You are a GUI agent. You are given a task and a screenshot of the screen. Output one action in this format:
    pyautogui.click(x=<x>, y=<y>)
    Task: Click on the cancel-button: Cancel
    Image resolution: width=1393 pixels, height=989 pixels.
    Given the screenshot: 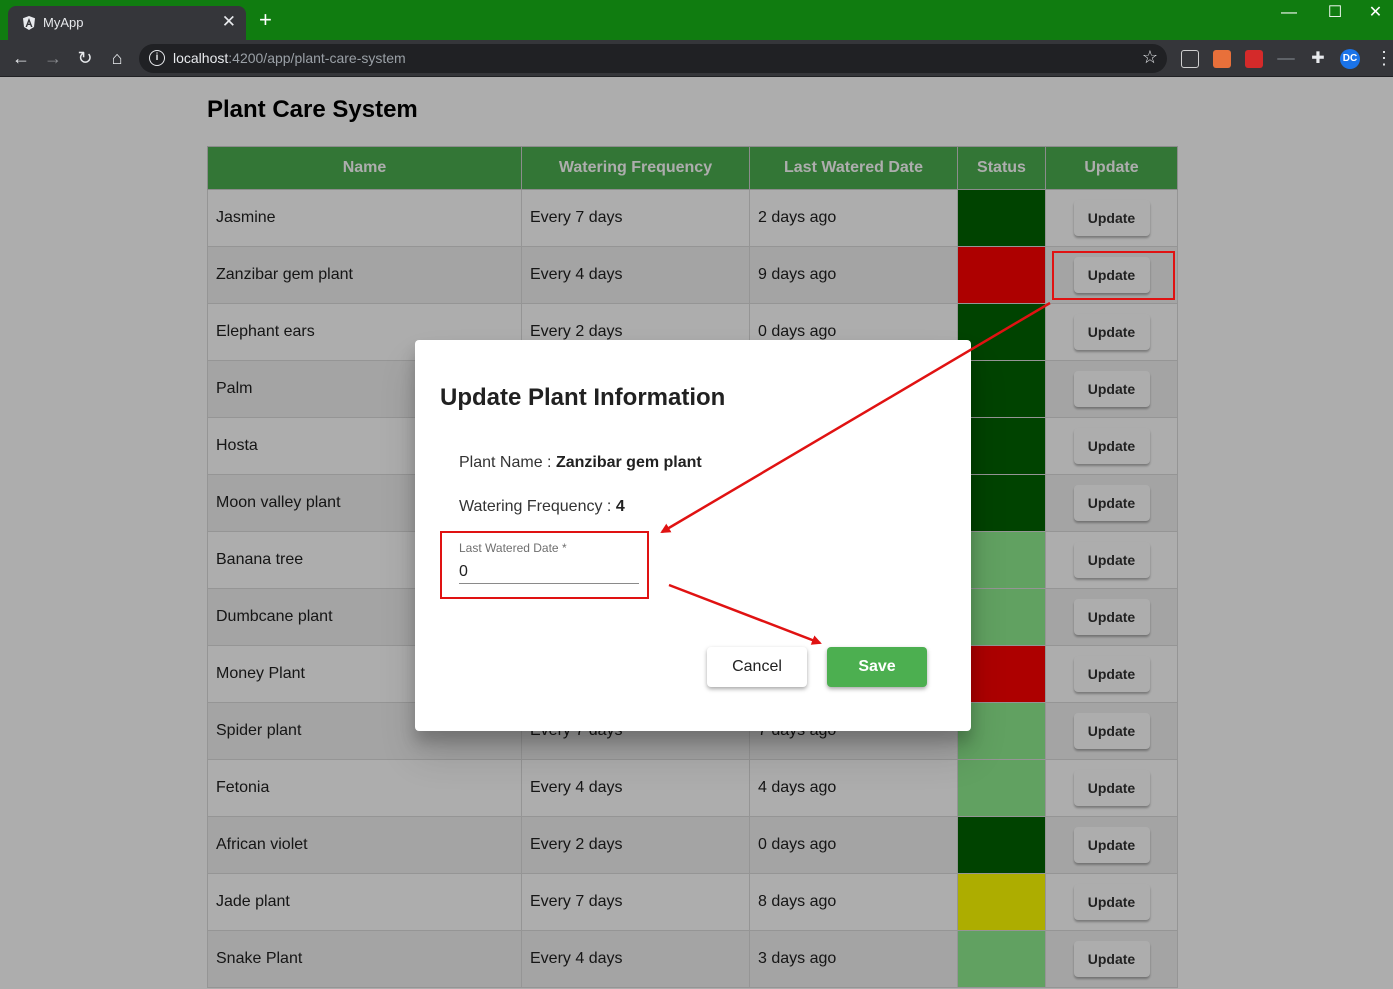 What is the action you would take?
    pyautogui.click(x=757, y=667)
    